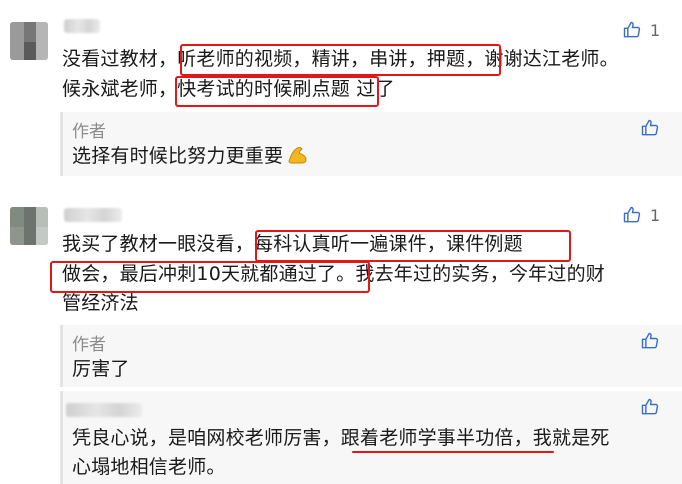  I want to click on author-reply: 作者 选择有时候比努力更重要, so click(371, 144).